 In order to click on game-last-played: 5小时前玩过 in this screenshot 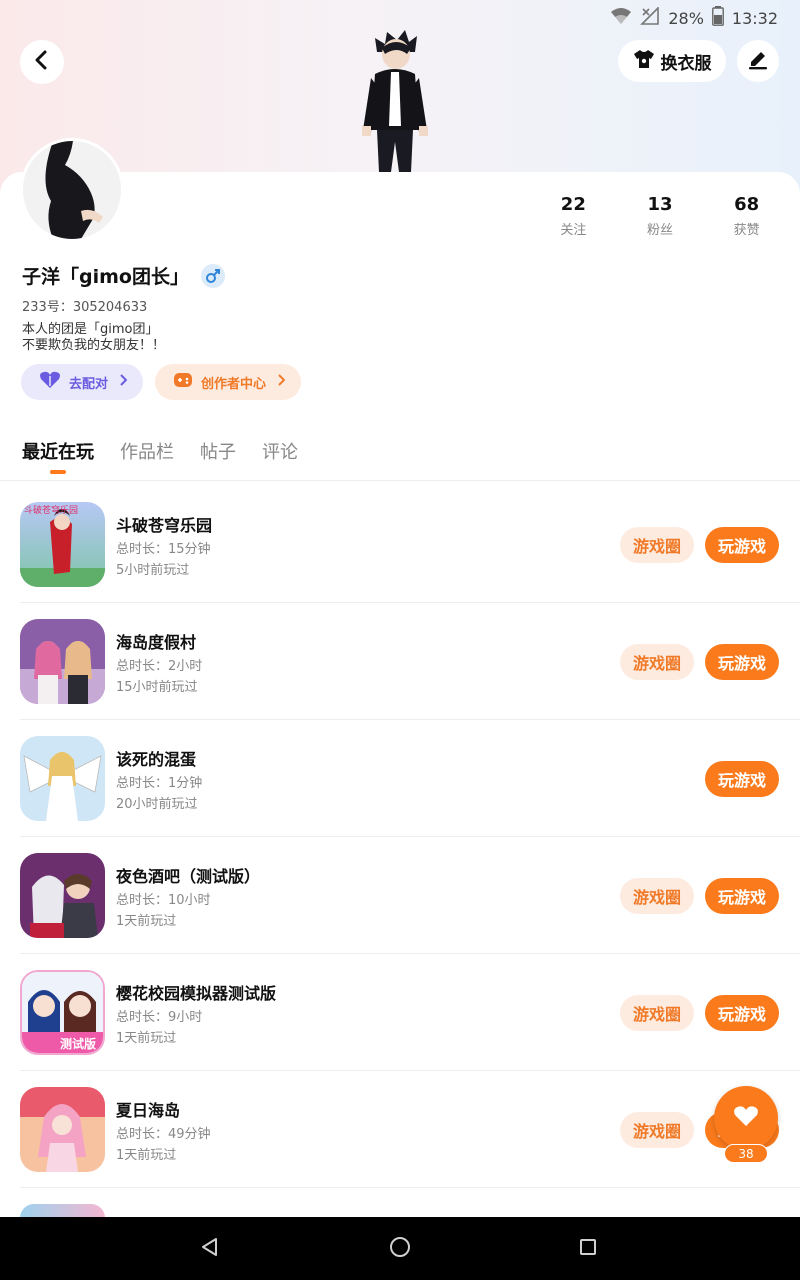, I will do `click(153, 570)`.